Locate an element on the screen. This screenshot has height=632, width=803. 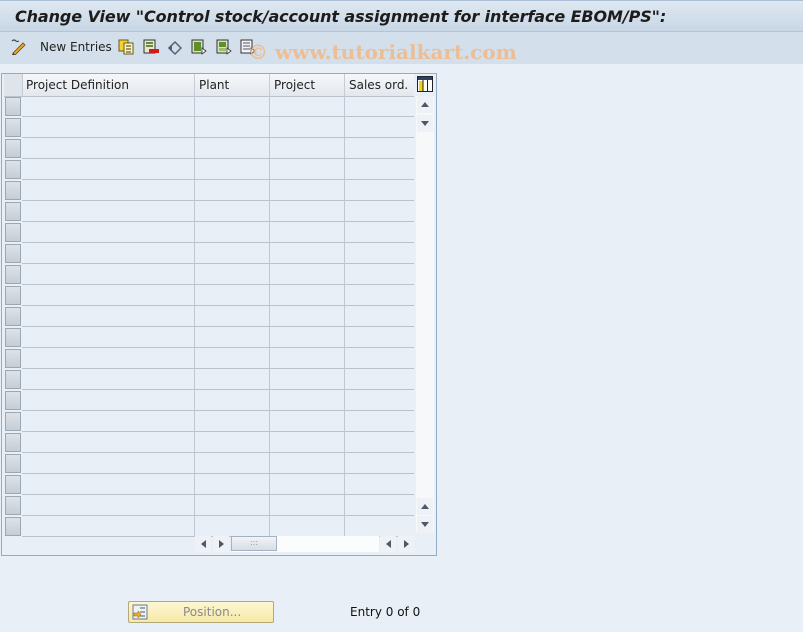
vertical-scrollbar is located at coordinates (425, 314).